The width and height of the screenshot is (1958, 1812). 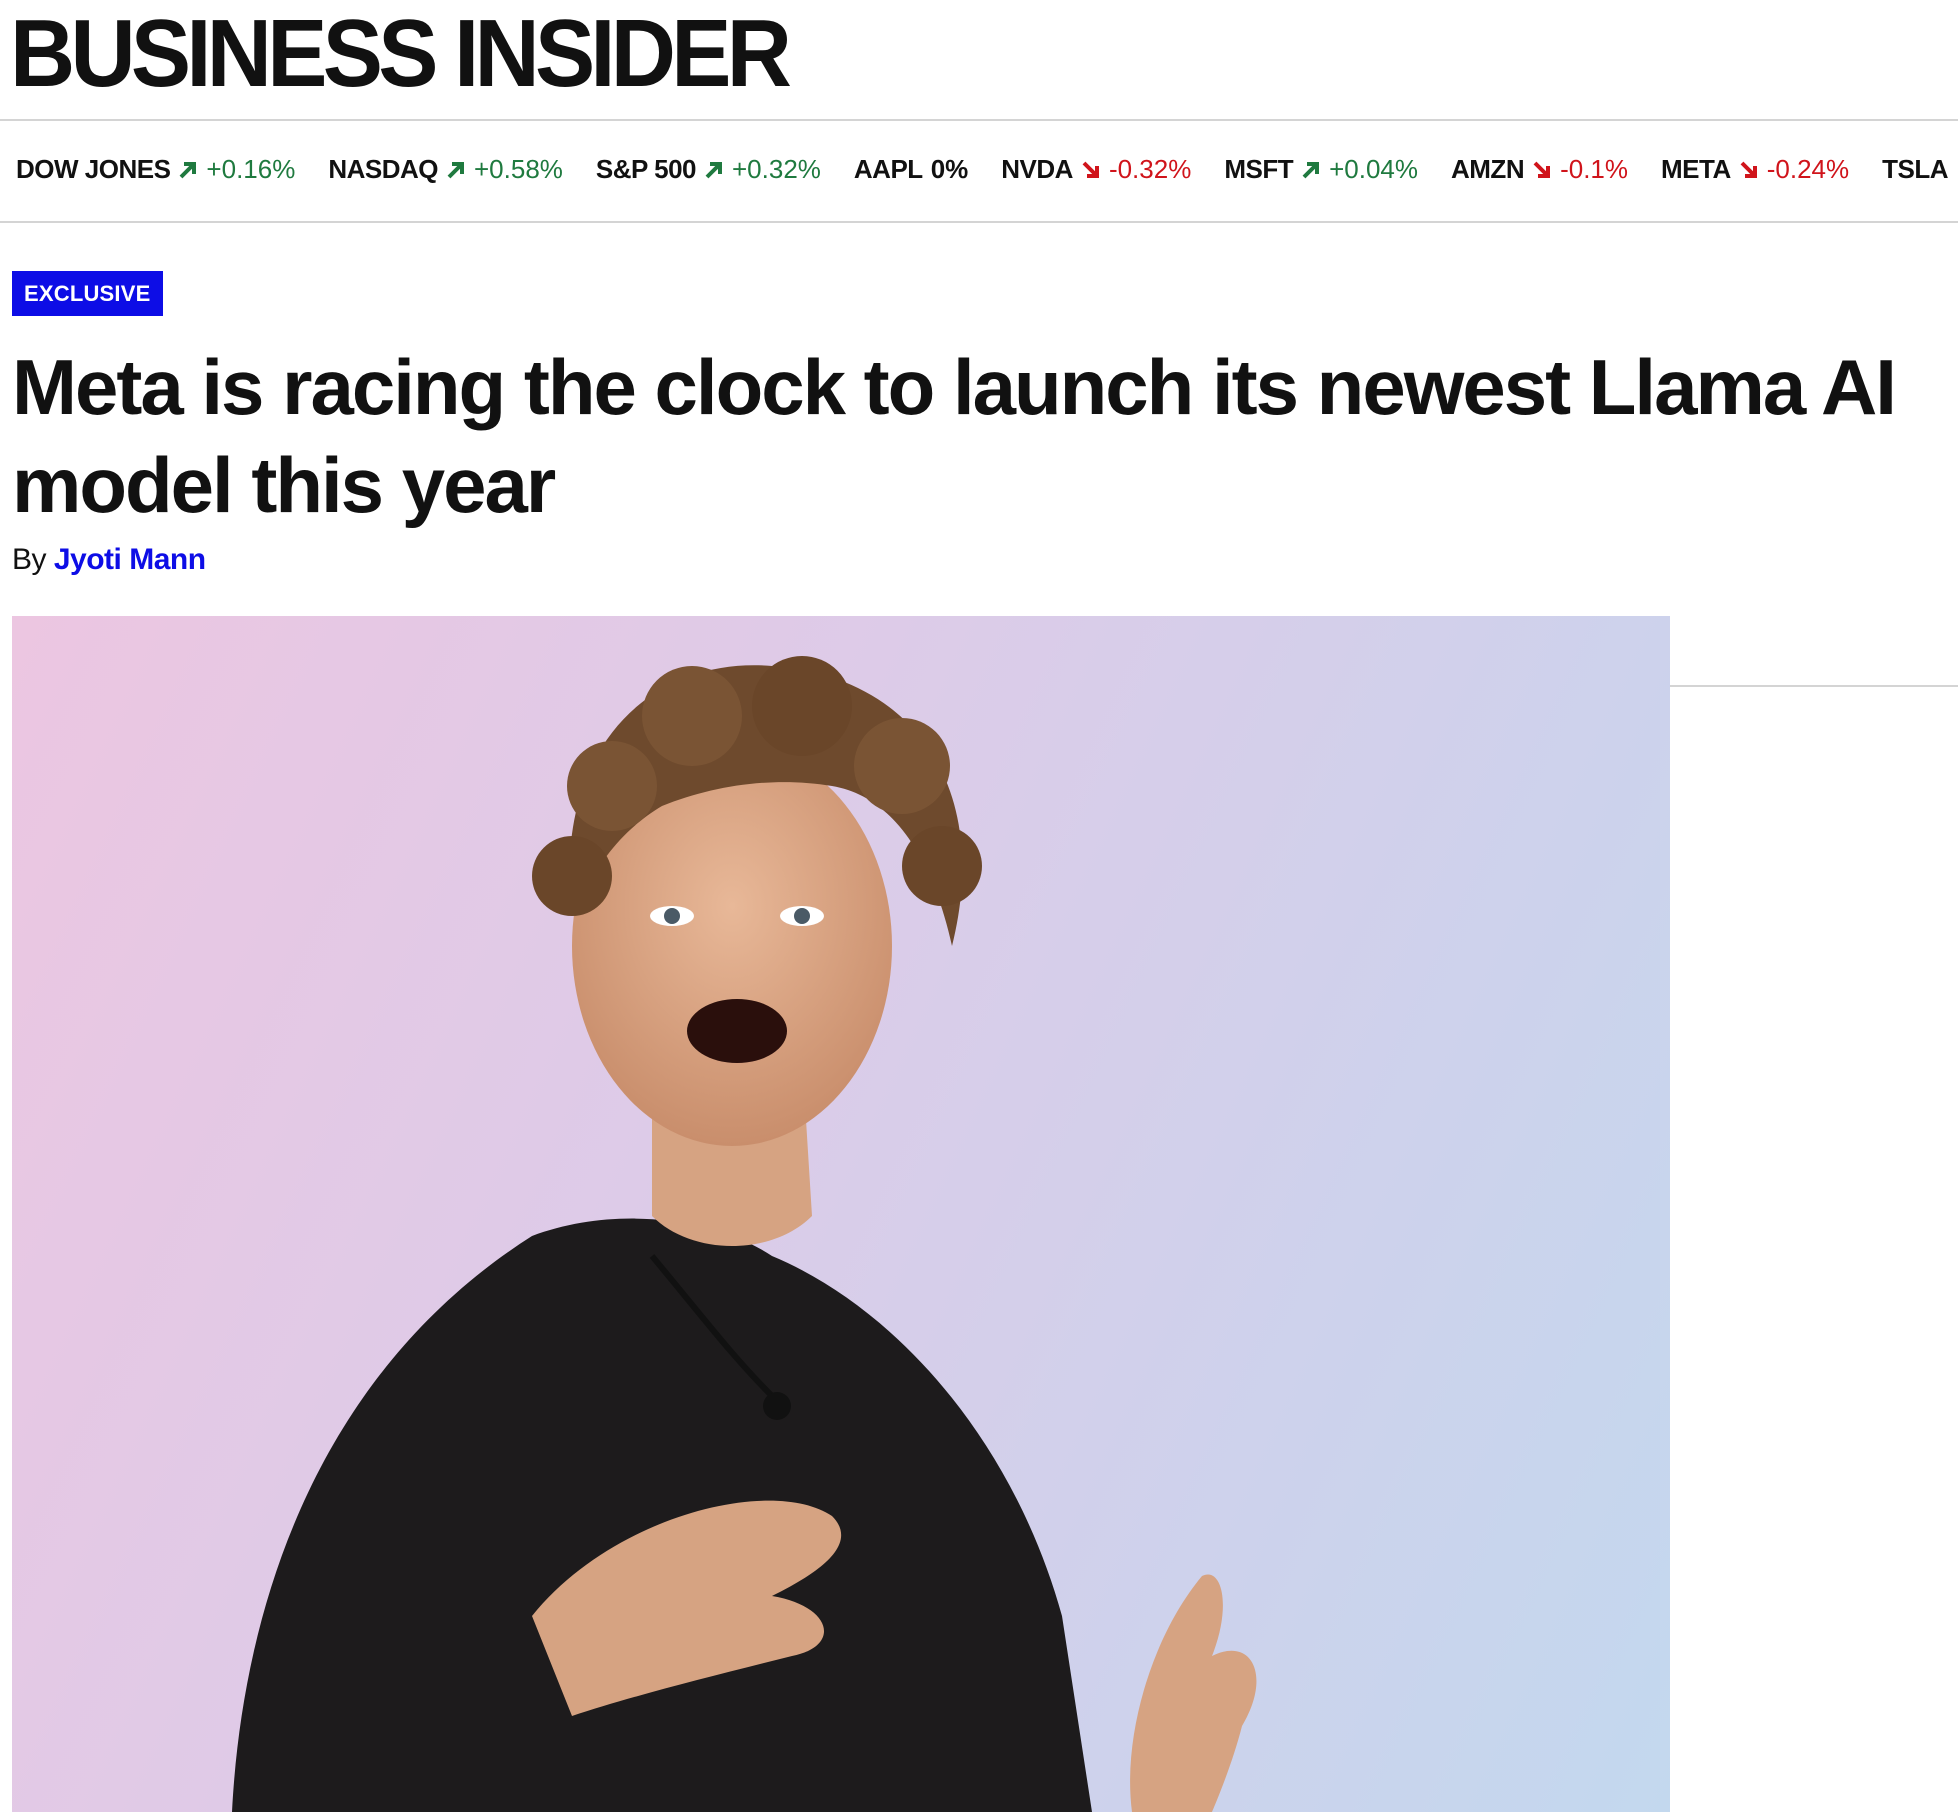 I want to click on ticker-change: -0.32%, so click(x=1150, y=169).